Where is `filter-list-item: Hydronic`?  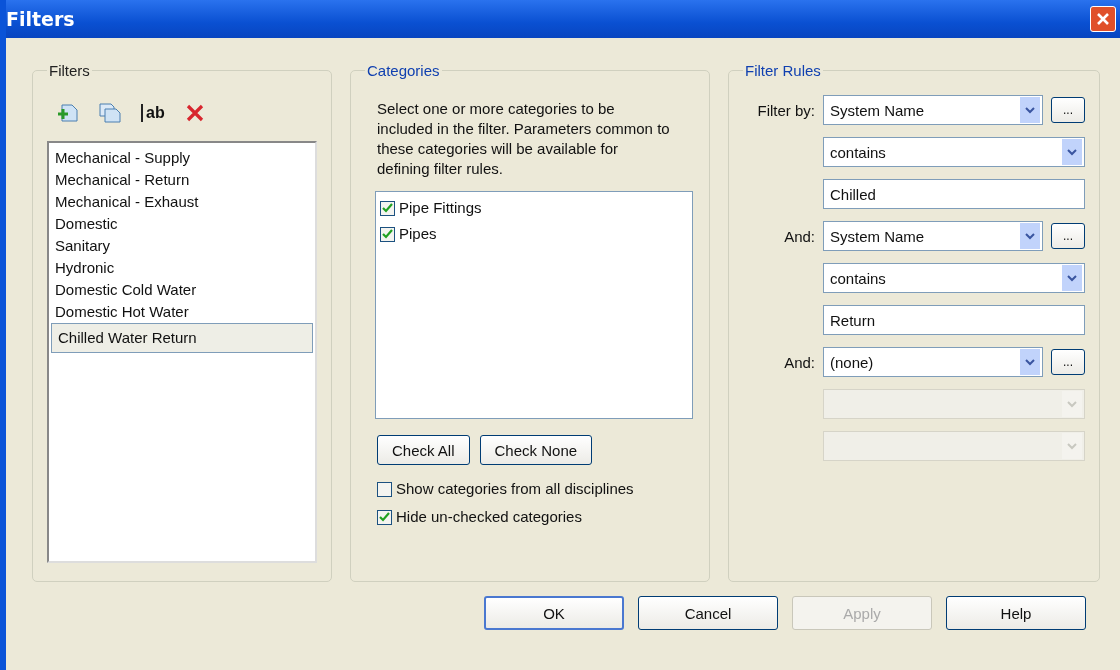 filter-list-item: Hydronic is located at coordinates (85, 268).